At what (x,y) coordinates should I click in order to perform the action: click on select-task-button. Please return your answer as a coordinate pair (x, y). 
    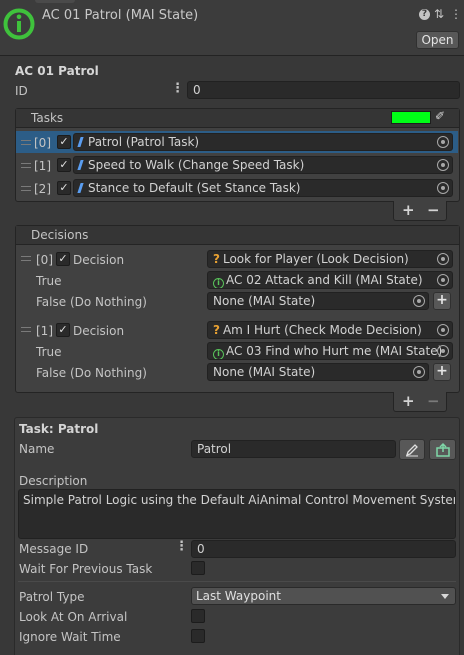
    Looking at the image, I should click on (442, 449).